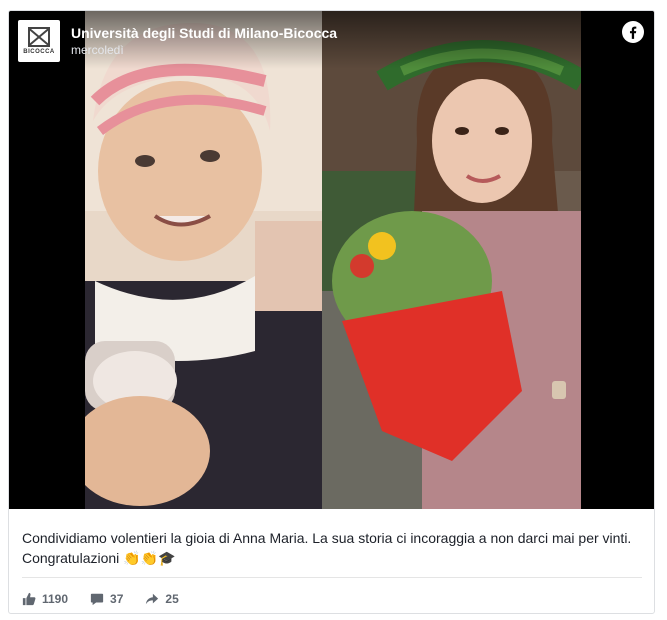  I want to click on post-stats: 1190 37 25, so click(111, 599).